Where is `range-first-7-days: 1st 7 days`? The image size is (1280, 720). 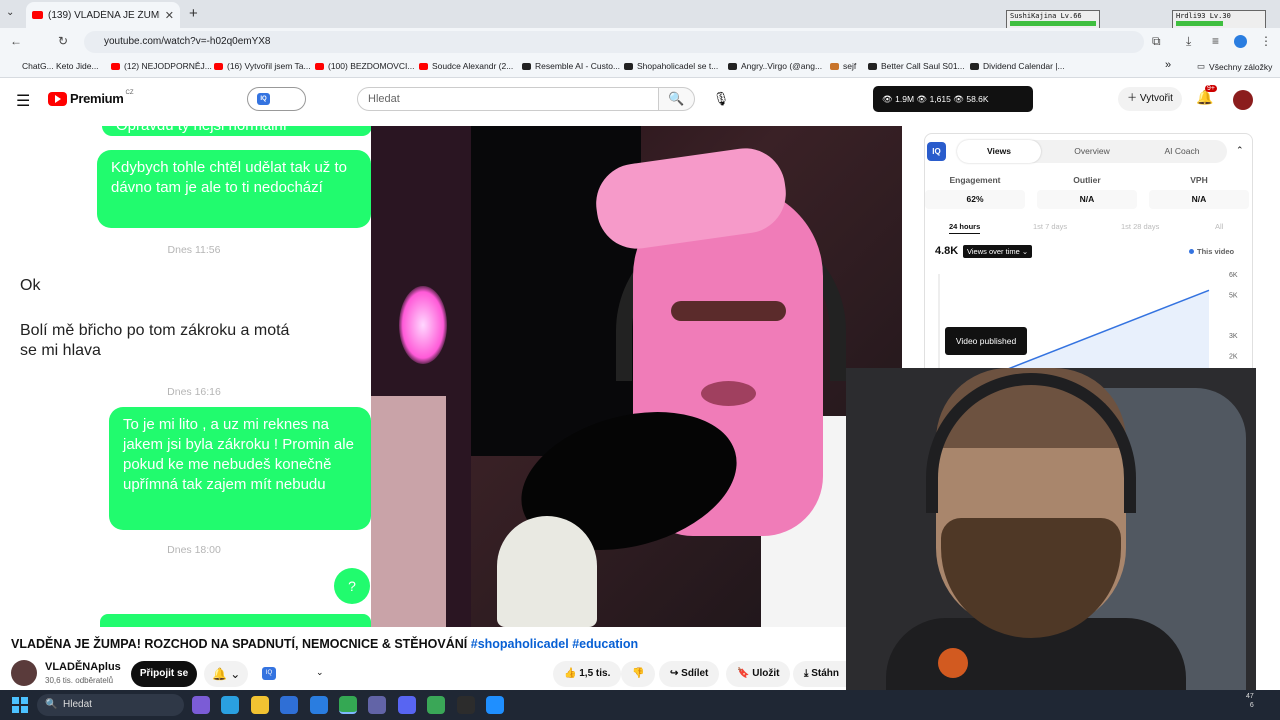 range-first-7-days: 1st 7 days is located at coordinates (1050, 226).